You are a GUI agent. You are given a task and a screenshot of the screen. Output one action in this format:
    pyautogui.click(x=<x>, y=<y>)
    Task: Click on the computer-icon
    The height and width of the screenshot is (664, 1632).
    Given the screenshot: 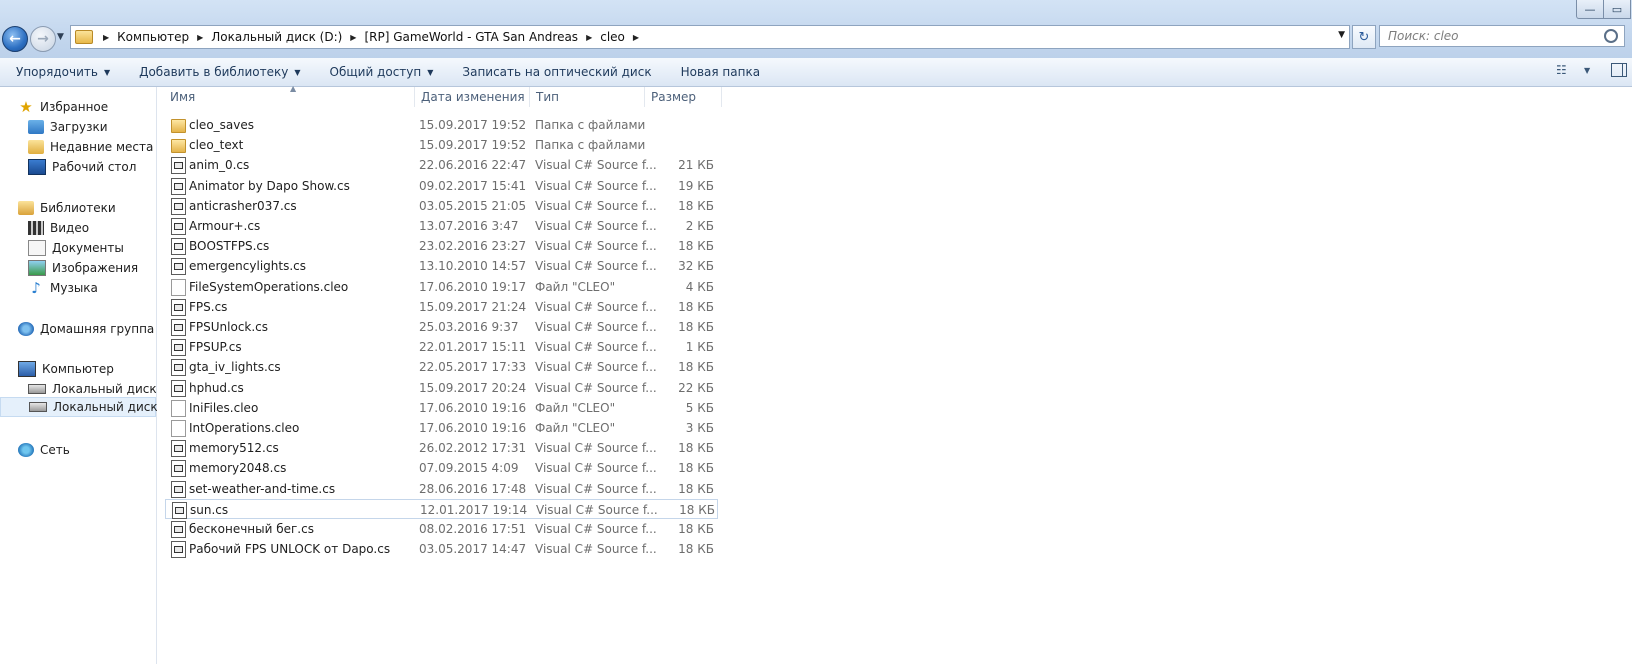 What is the action you would take?
    pyautogui.click(x=27, y=369)
    